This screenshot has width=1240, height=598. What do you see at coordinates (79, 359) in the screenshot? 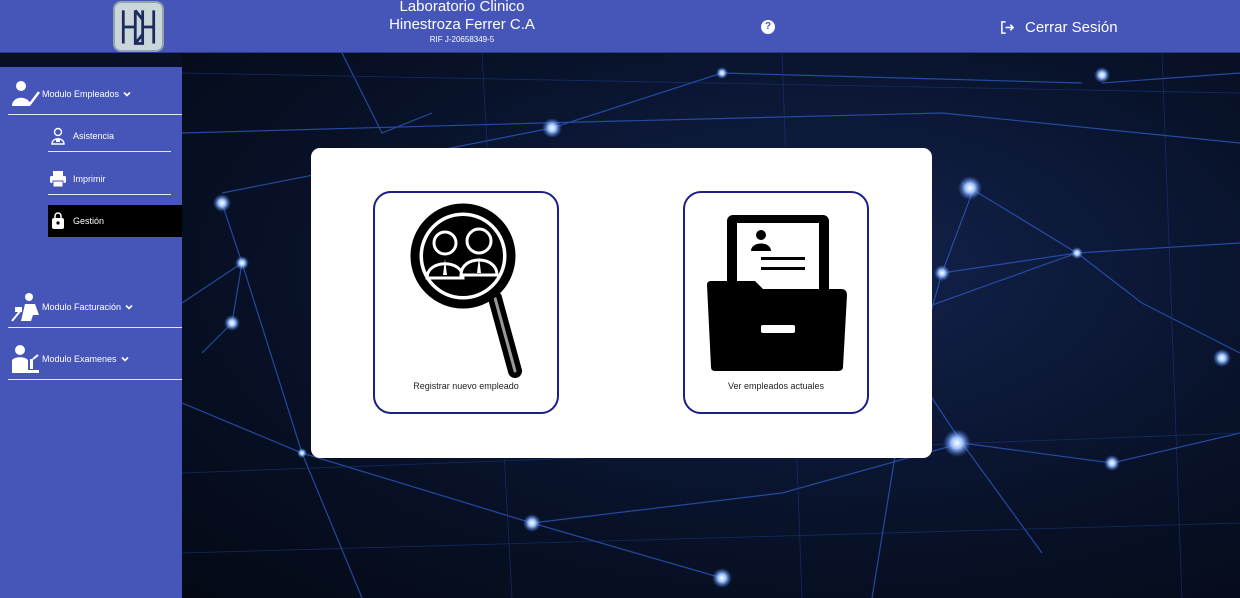
I see `module-label: Modulo Examenes` at bounding box center [79, 359].